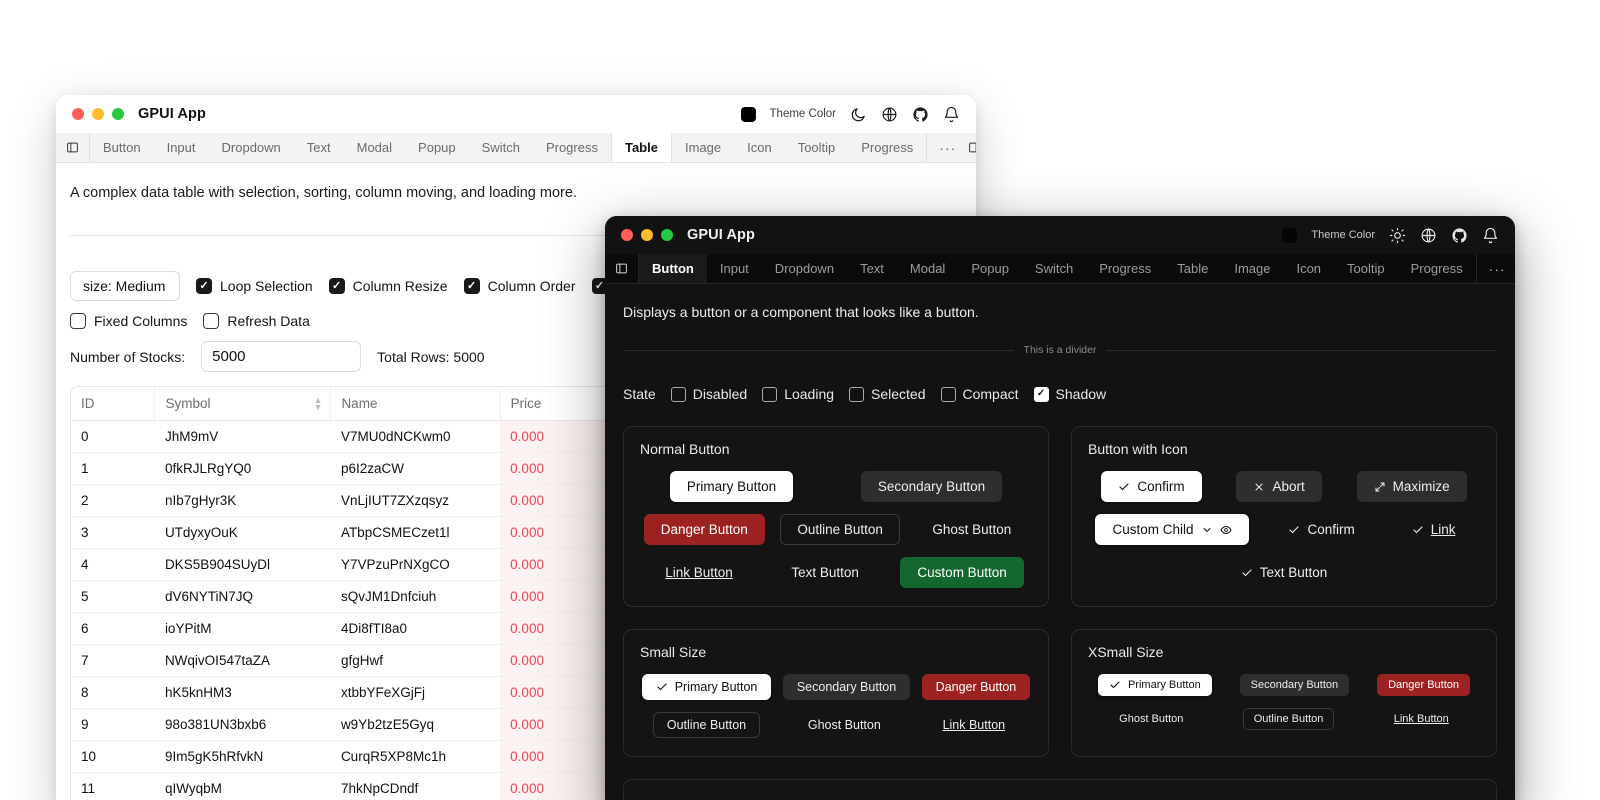 Image resolution: width=1600 pixels, height=800 pixels. I want to click on button-custom-button: Custom Button, so click(962, 572).